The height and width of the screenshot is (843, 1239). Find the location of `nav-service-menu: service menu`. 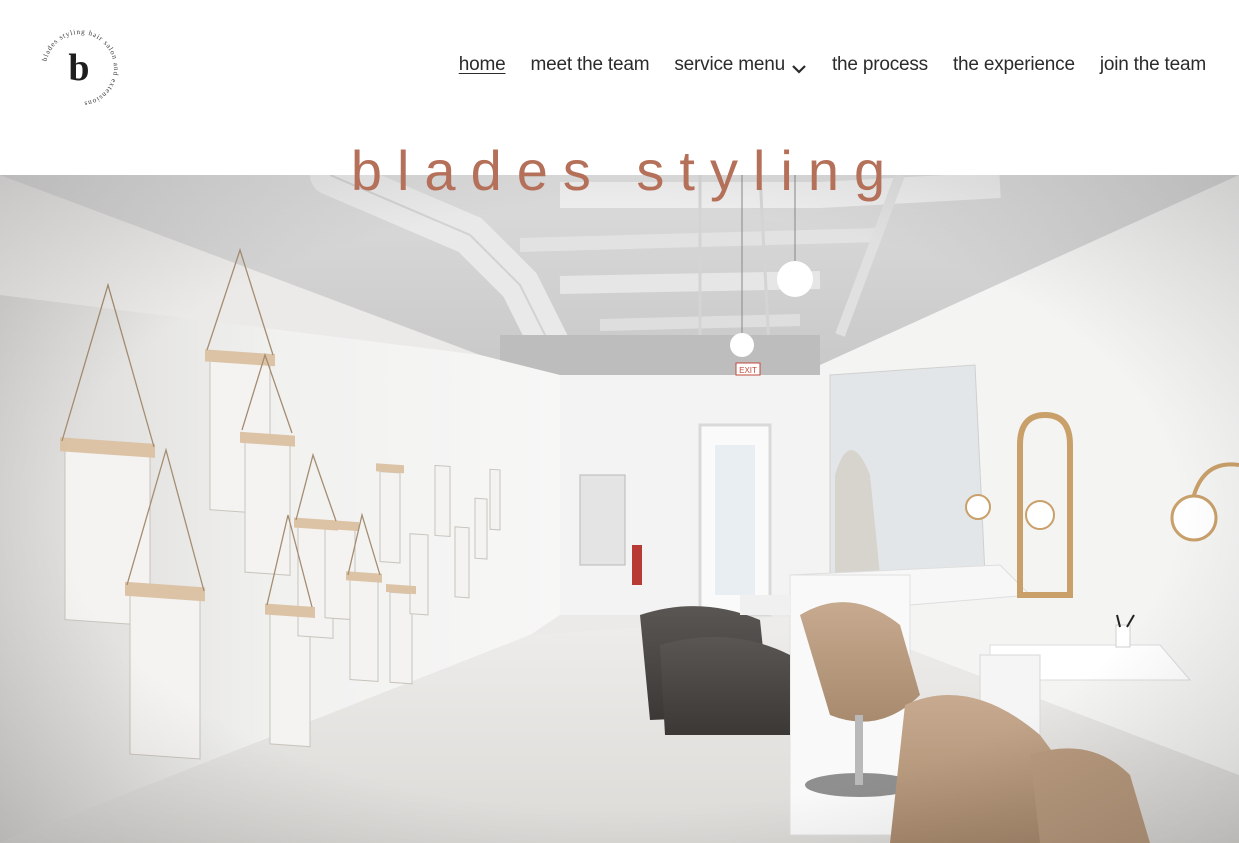

nav-service-menu: service menu is located at coordinates (740, 65).